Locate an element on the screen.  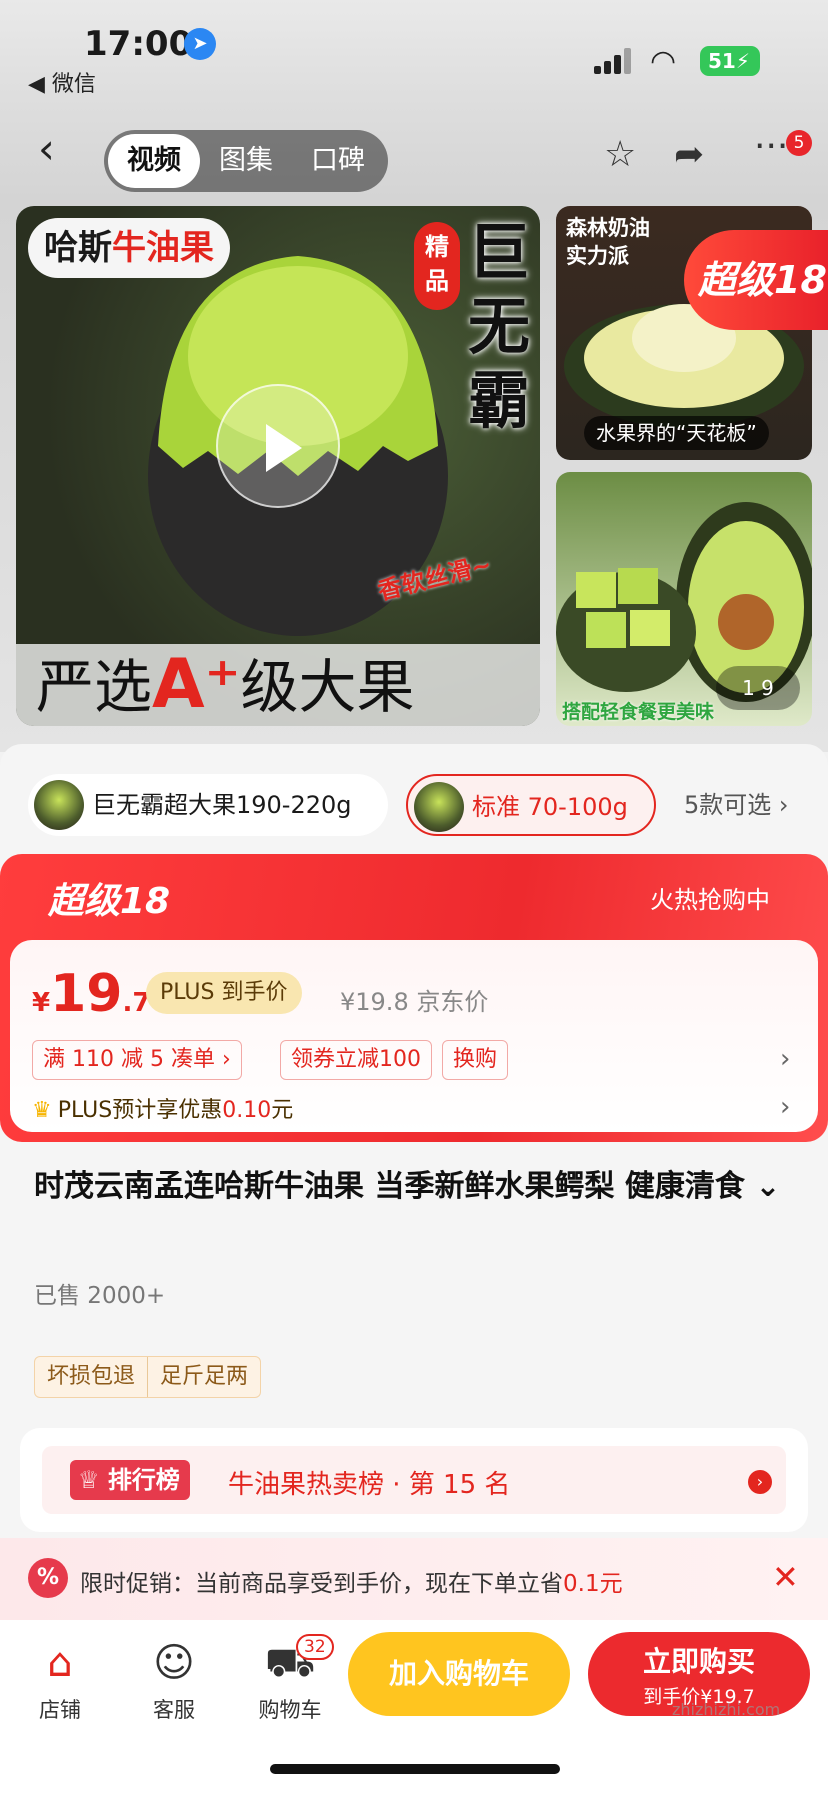
trophy-icon: ♕ is located at coordinates (93, 1480).